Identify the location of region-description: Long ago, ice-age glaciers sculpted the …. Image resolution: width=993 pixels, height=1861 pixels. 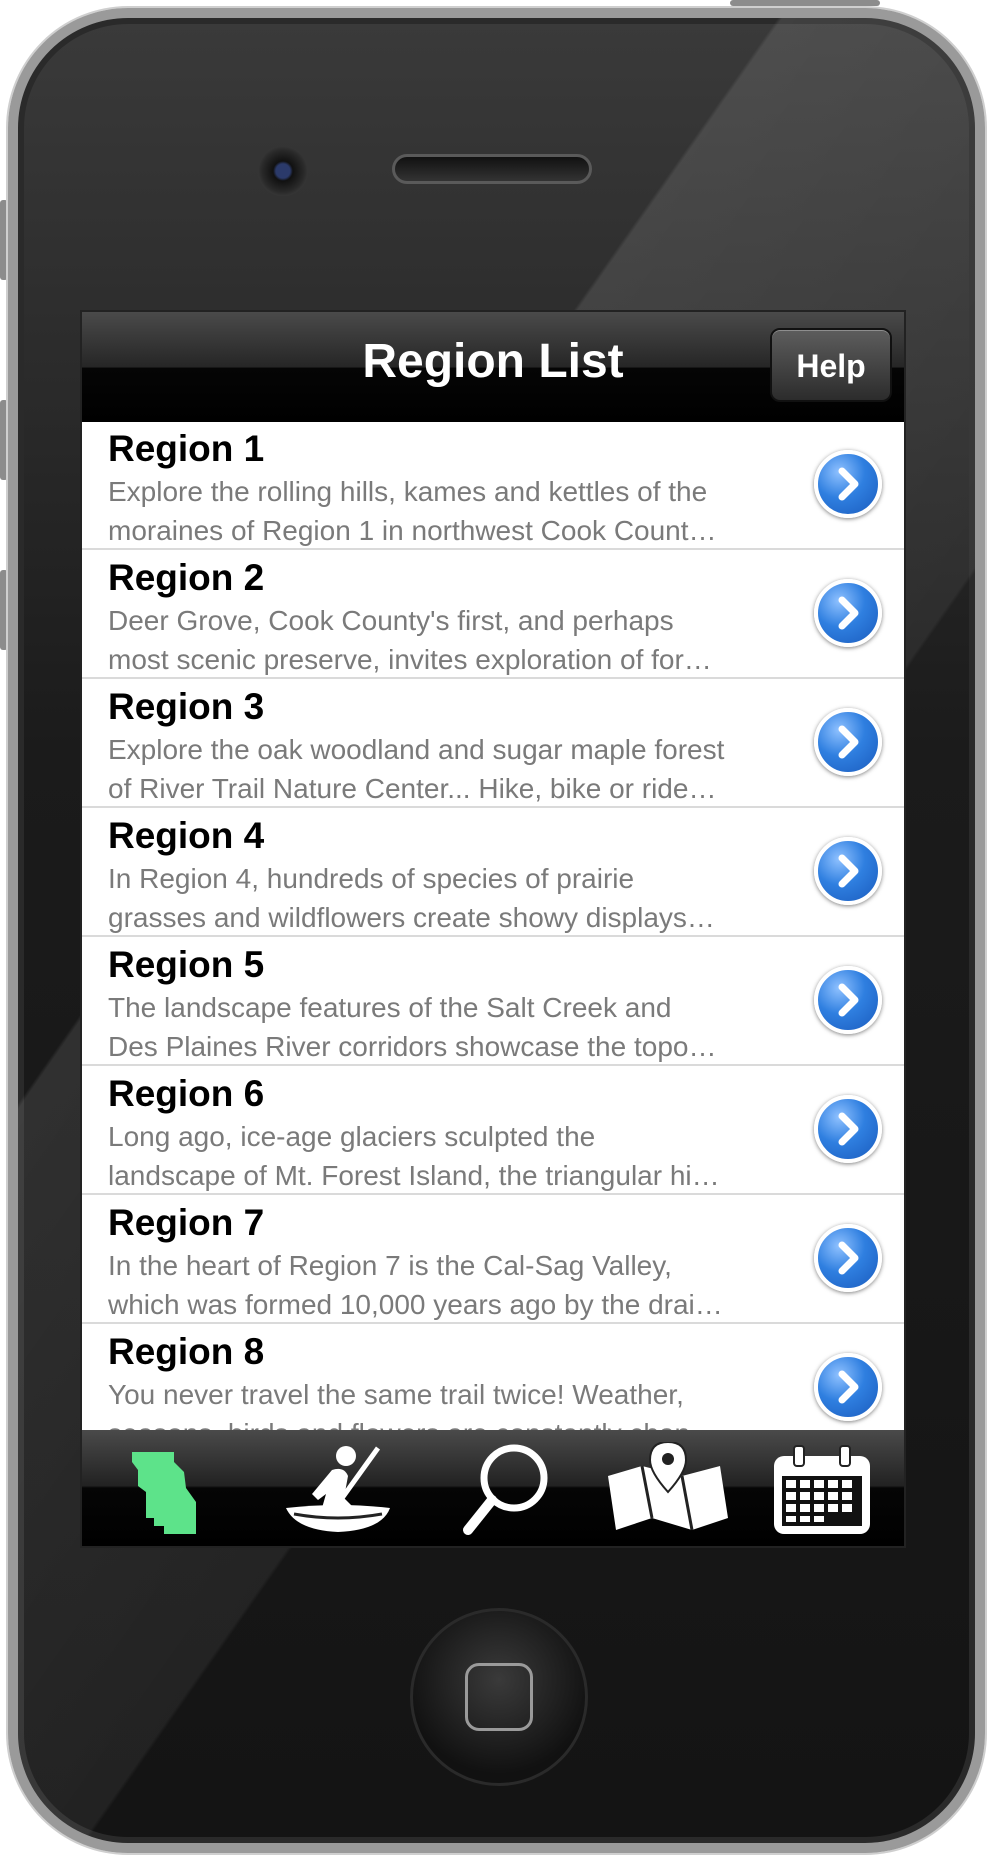
(414, 1156).